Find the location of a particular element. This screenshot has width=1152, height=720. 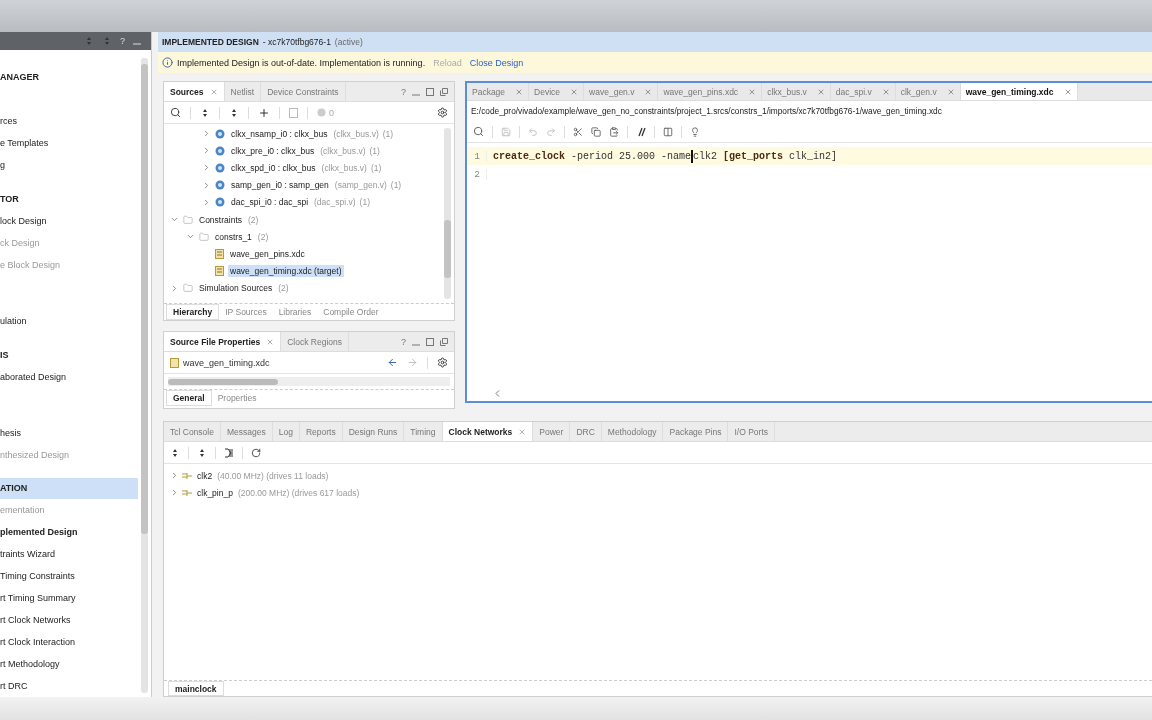

nav-item: rt Clock Networks is located at coordinates (35, 620).